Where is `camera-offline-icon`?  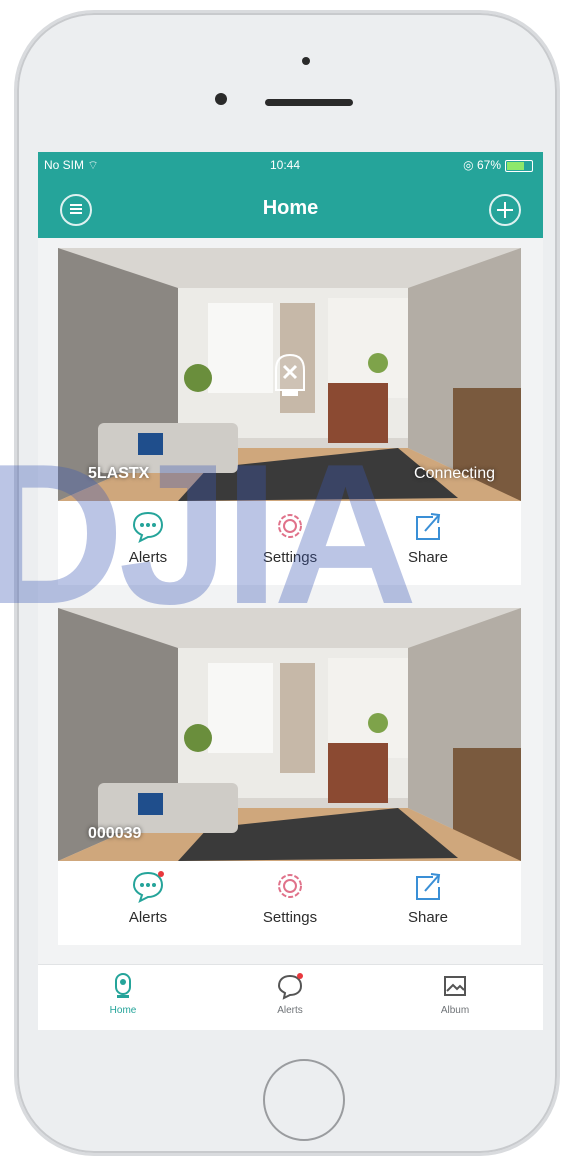 camera-offline-icon is located at coordinates (290, 374).